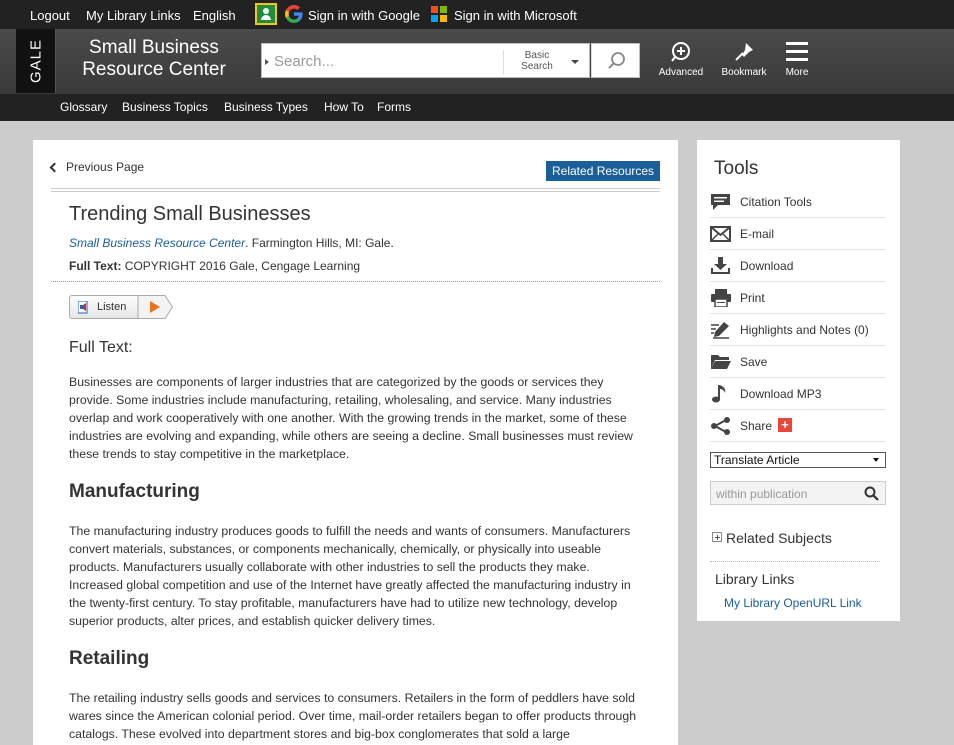 This screenshot has height=745, width=954. I want to click on tool-print: Print, so click(798, 298).